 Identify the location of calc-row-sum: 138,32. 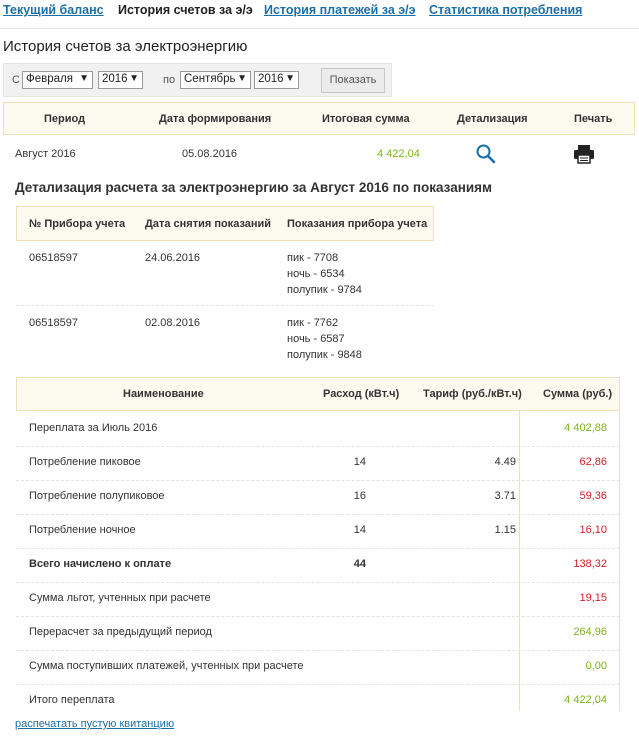
(590, 564).